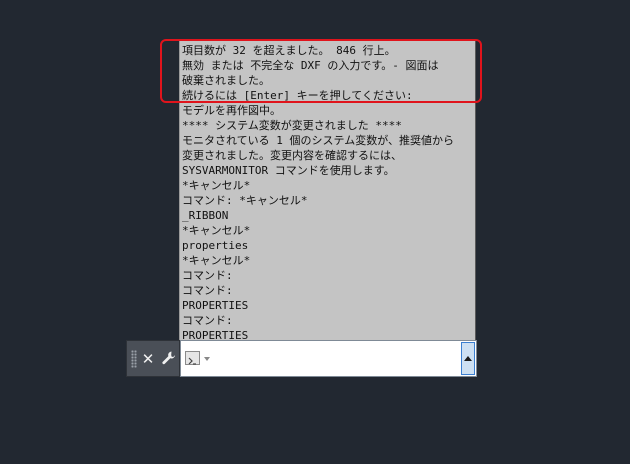  I want to click on close-button: ✕, so click(148, 359).